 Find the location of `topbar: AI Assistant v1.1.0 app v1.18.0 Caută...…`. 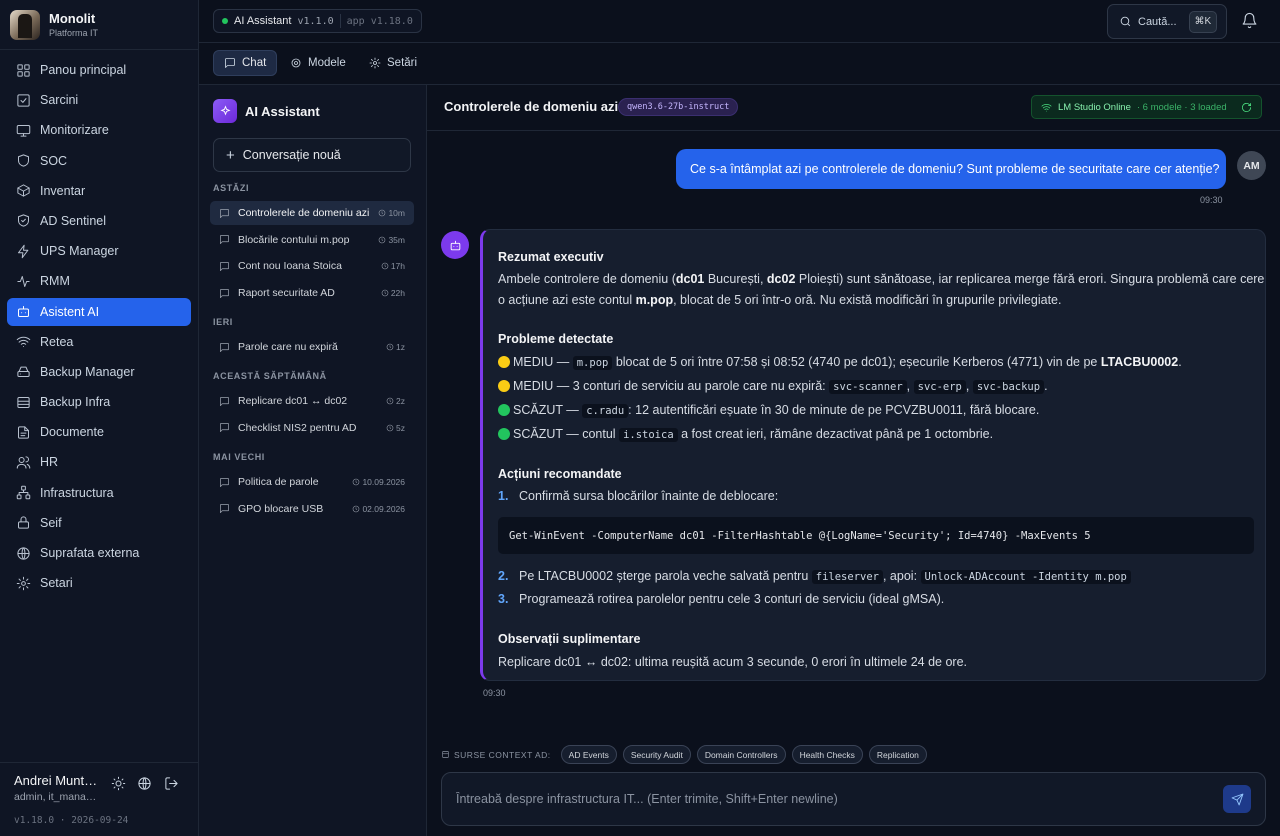

topbar: AI Assistant v1.1.0 app v1.18.0 Caută...… is located at coordinates (739, 21).